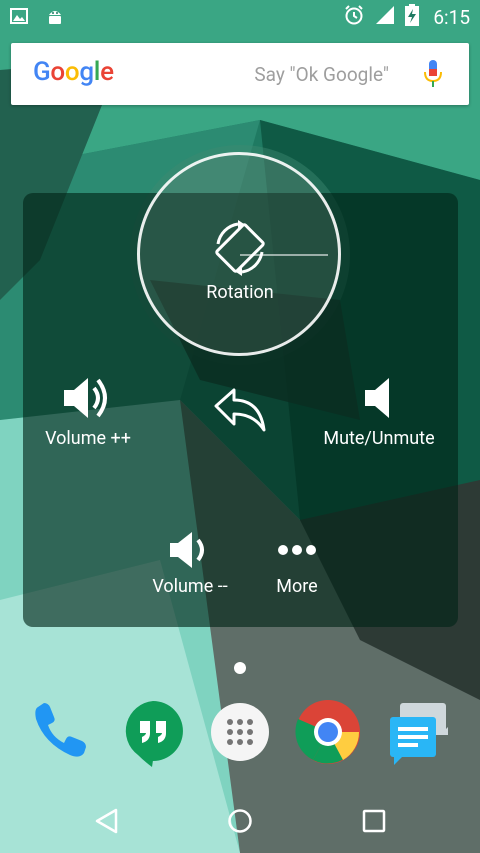  I want to click on navigation-bar, so click(240, 821).